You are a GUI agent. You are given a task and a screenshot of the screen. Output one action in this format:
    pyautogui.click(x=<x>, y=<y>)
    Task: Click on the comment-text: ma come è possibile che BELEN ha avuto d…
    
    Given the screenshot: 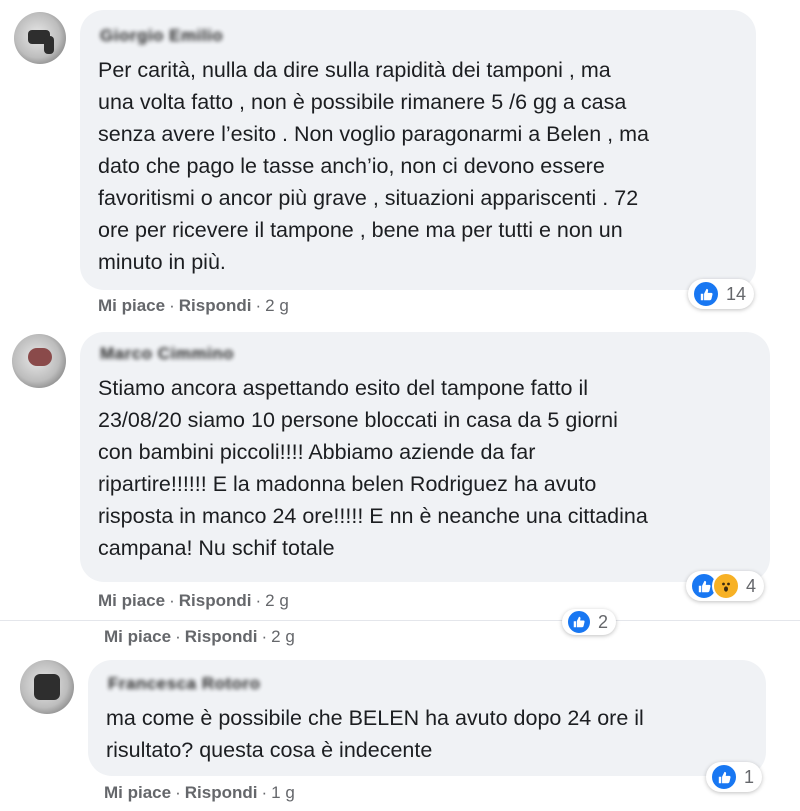 What is the action you would take?
    pyautogui.click(x=375, y=734)
    